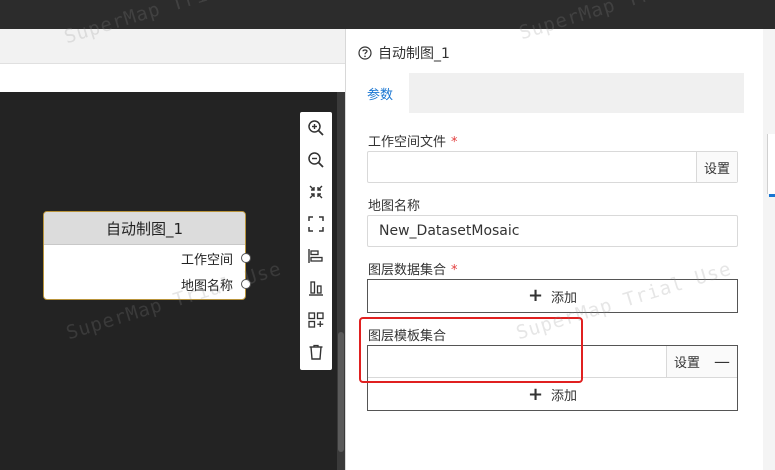  I want to click on canvas-scrollbar-thumb, so click(341, 392).